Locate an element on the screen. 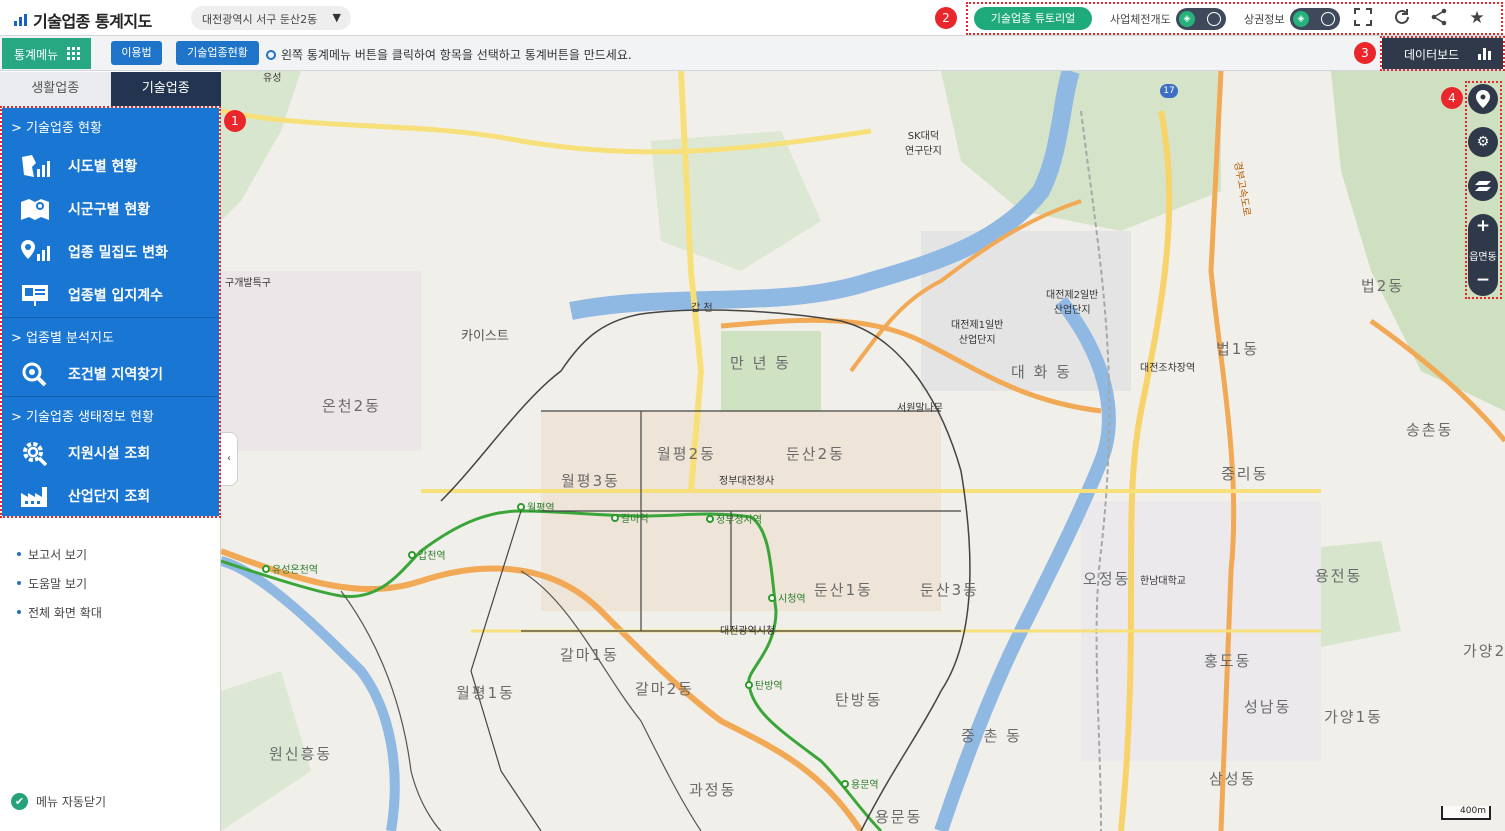 The width and height of the screenshot is (1505, 831). location-pin-button is located at coordinates (1483, 99).